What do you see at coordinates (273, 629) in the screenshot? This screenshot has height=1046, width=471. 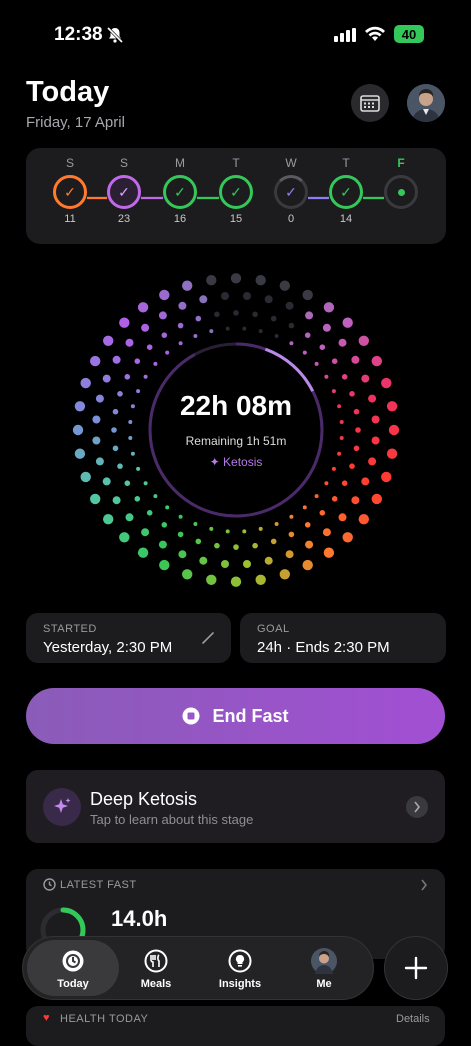 I see `goal-caption: GOAL` at bounding box center [273, 629].